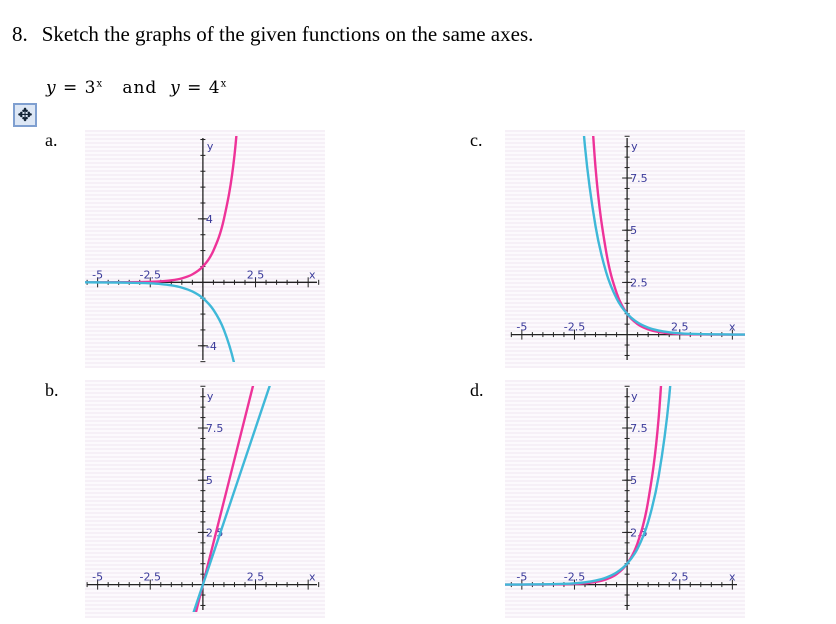 The height and width of the screenshot is (624, 836). What do you see at coordinates (200, 88) in the screenshot?
I see `eq-rhs-2: = 4` at bounding box center [200, 88].